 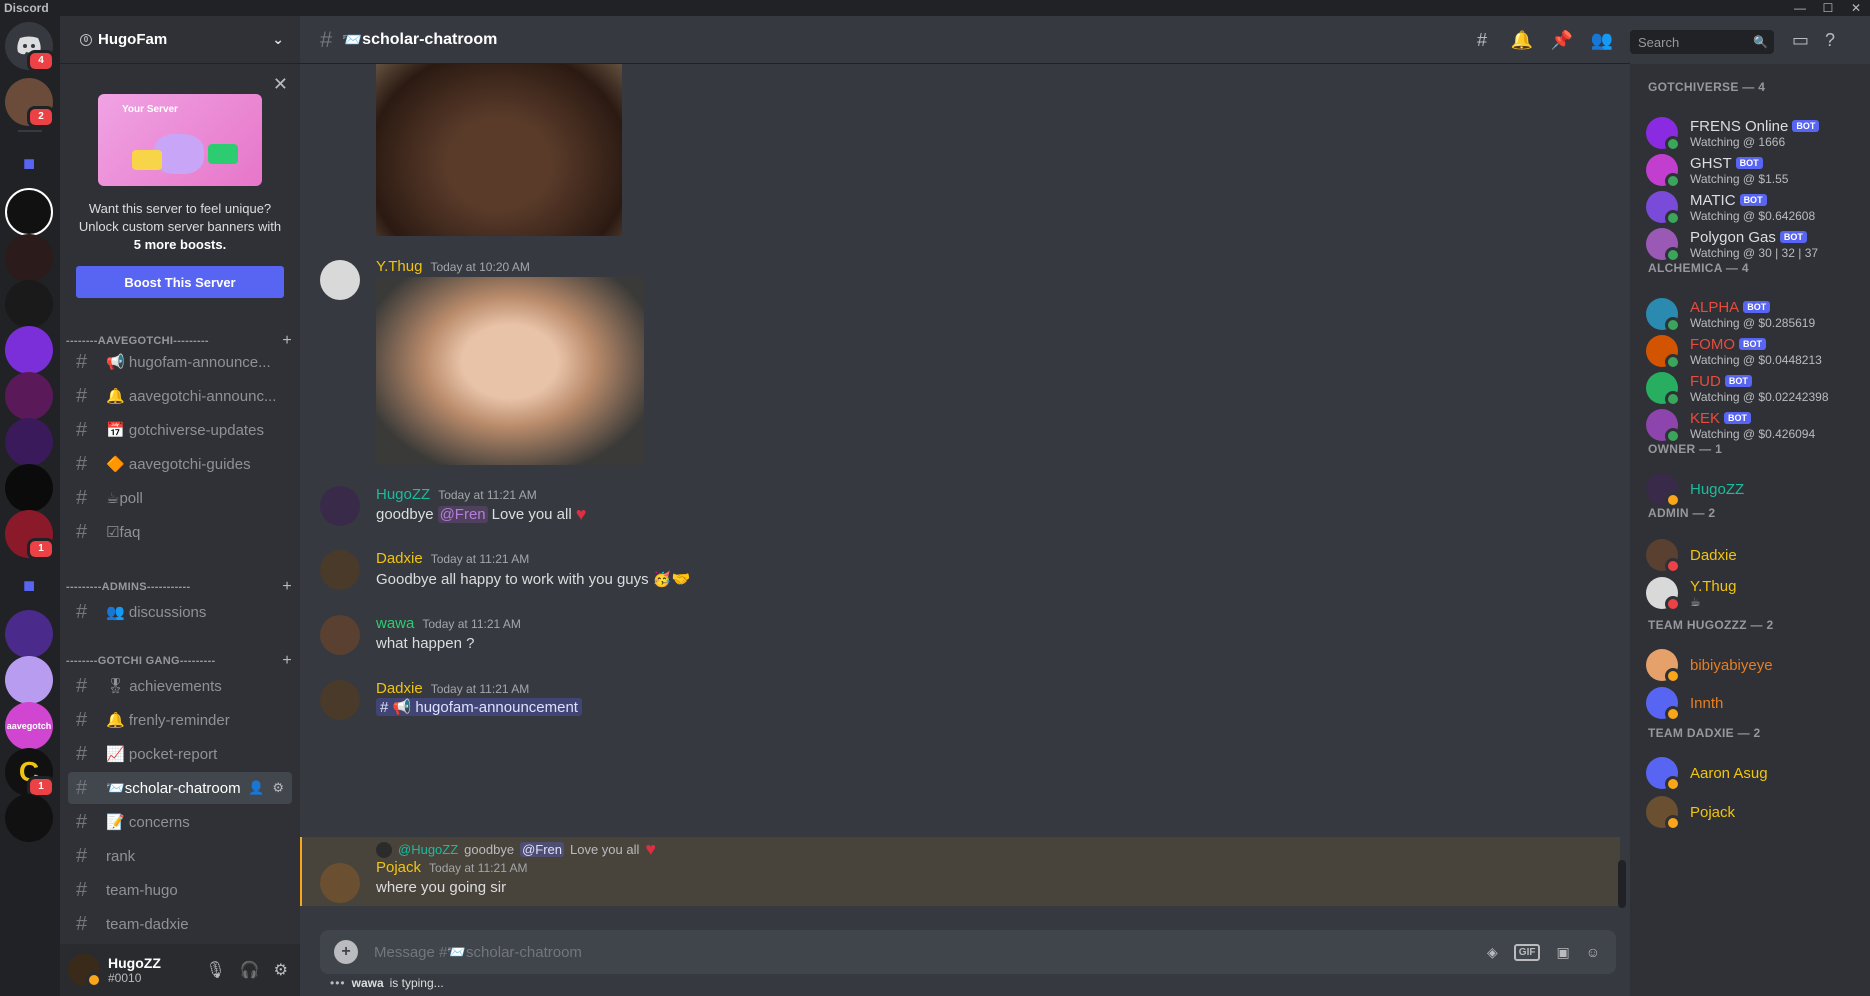 What do you see at coordinates (1492, 952) in the screenshot?
I see `nitro-gift-icon: ◈` at bounding box center [1492, 952].